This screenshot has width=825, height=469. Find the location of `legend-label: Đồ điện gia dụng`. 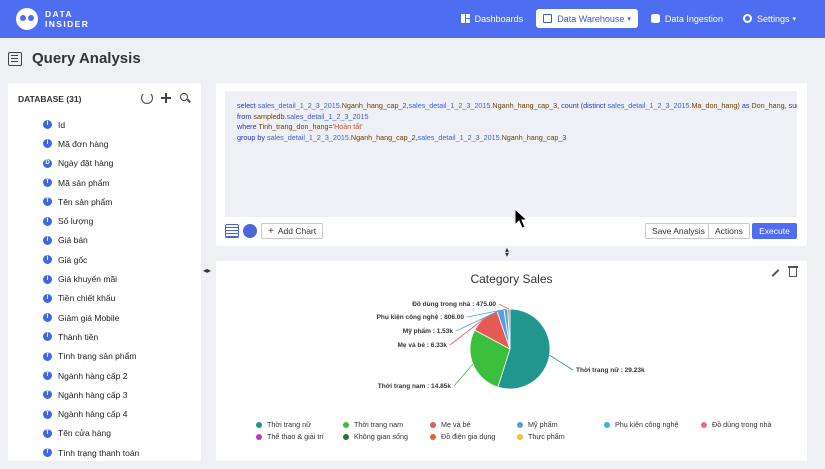

legend-label: Đồ điện gia dụng is located at coordinates (468, 436).